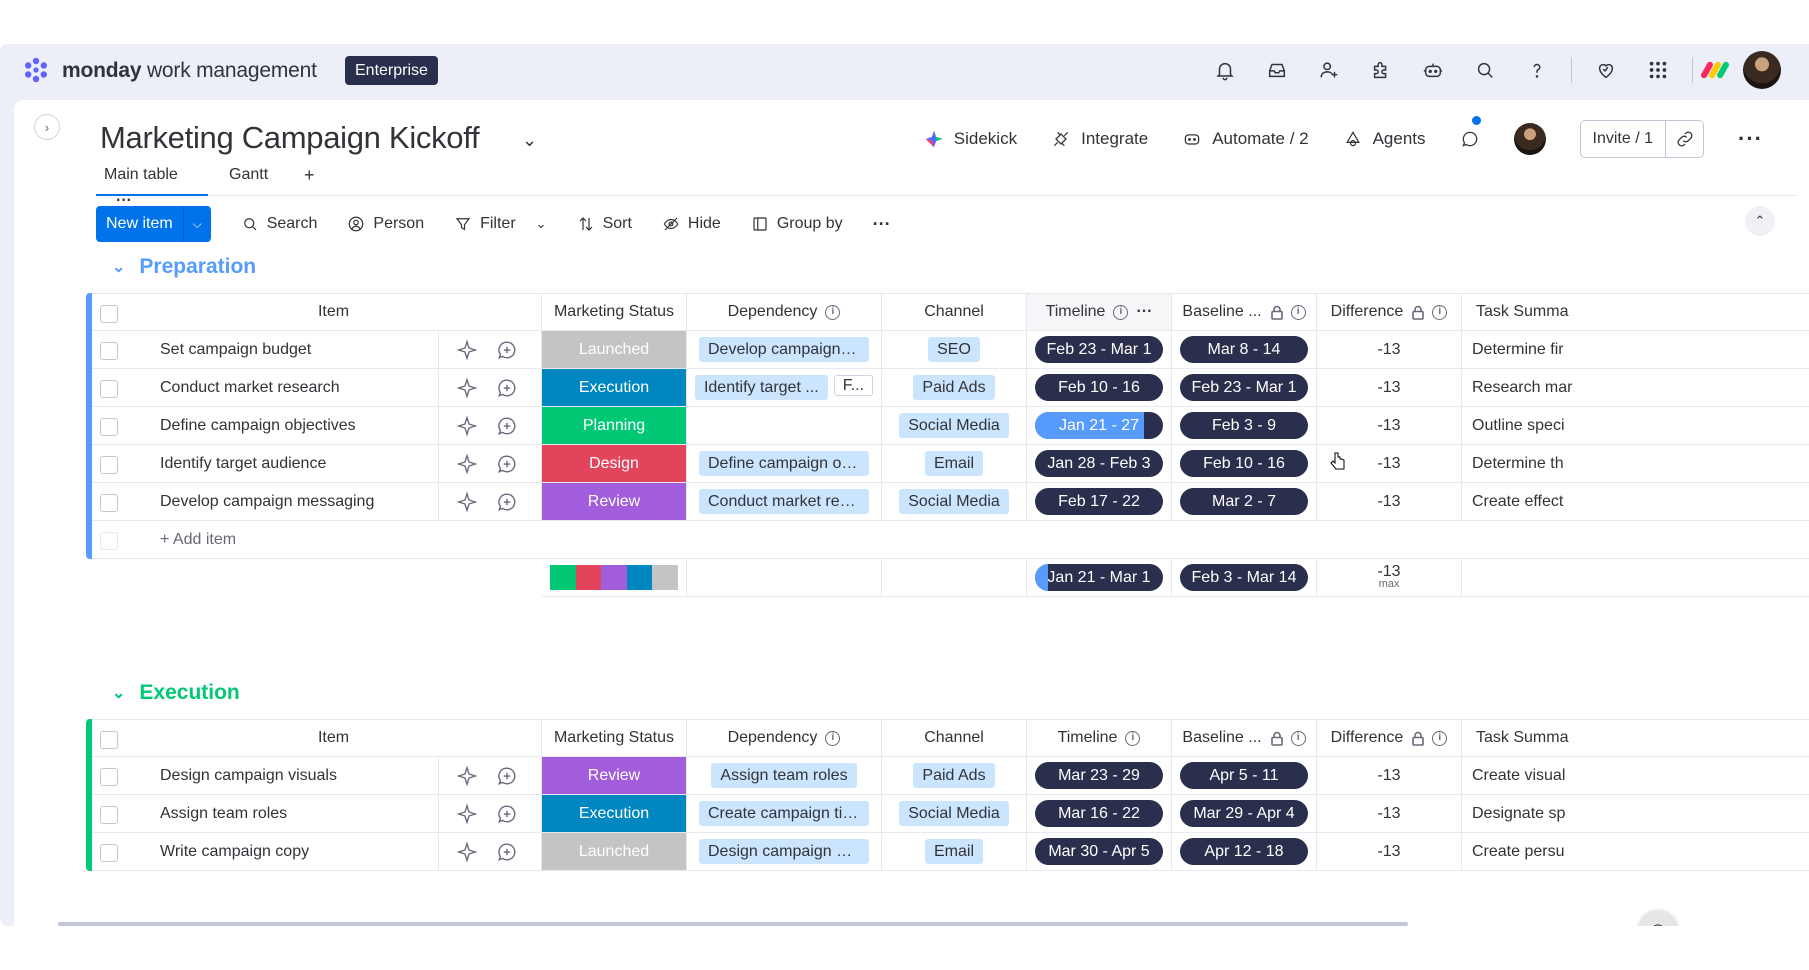  What do you see at coordinates (267, 502) in the screenshot?
I see `item-name: Develop campaign messaging` at bounding box center [267, 502].